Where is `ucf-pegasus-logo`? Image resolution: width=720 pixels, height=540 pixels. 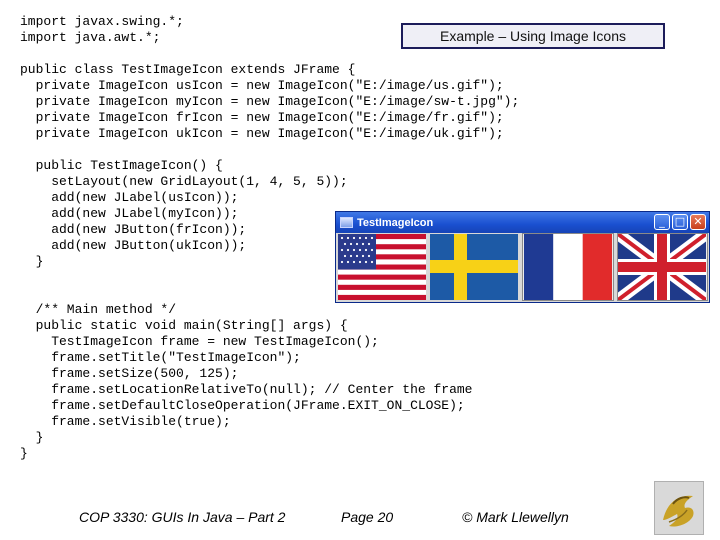 ucf-pegasus-logo is located at coordinates (679, 508).